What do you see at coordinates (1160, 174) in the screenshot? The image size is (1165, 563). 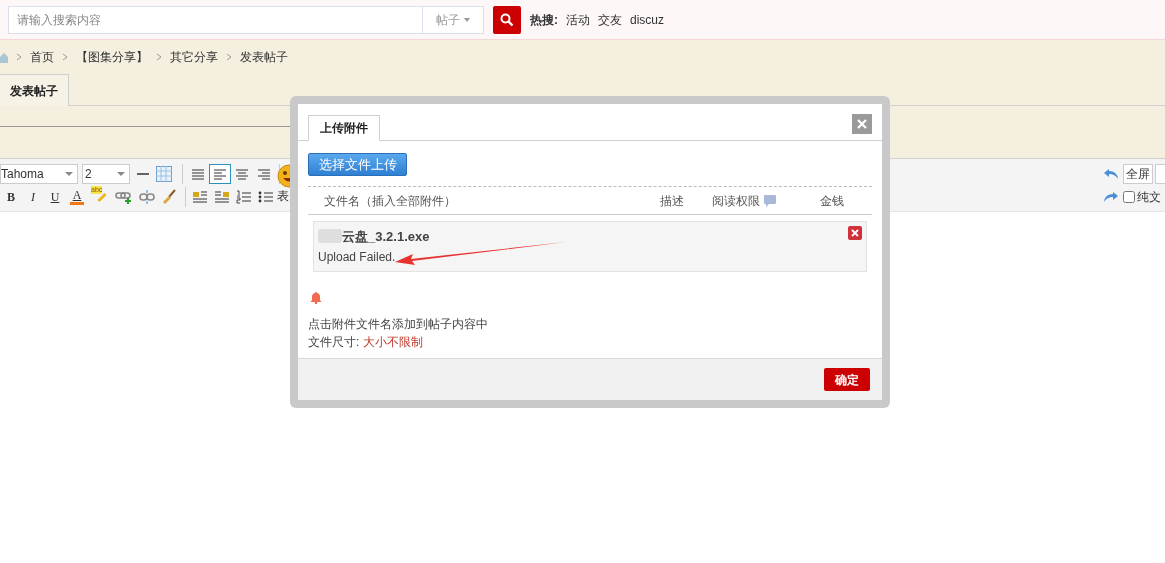 I see `toolbar-button` at bounding box center [1160, 174].